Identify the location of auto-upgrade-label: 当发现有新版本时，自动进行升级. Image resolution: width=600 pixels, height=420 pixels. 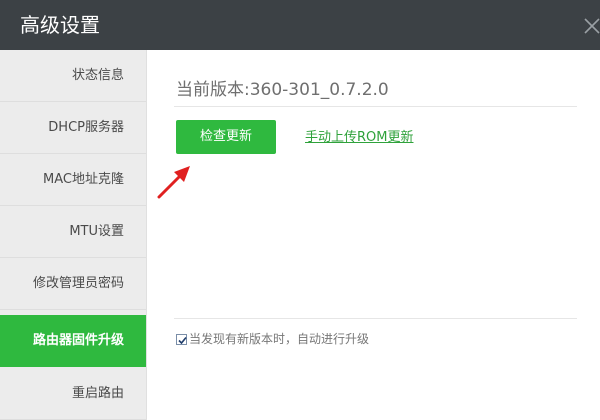
(279, 339).